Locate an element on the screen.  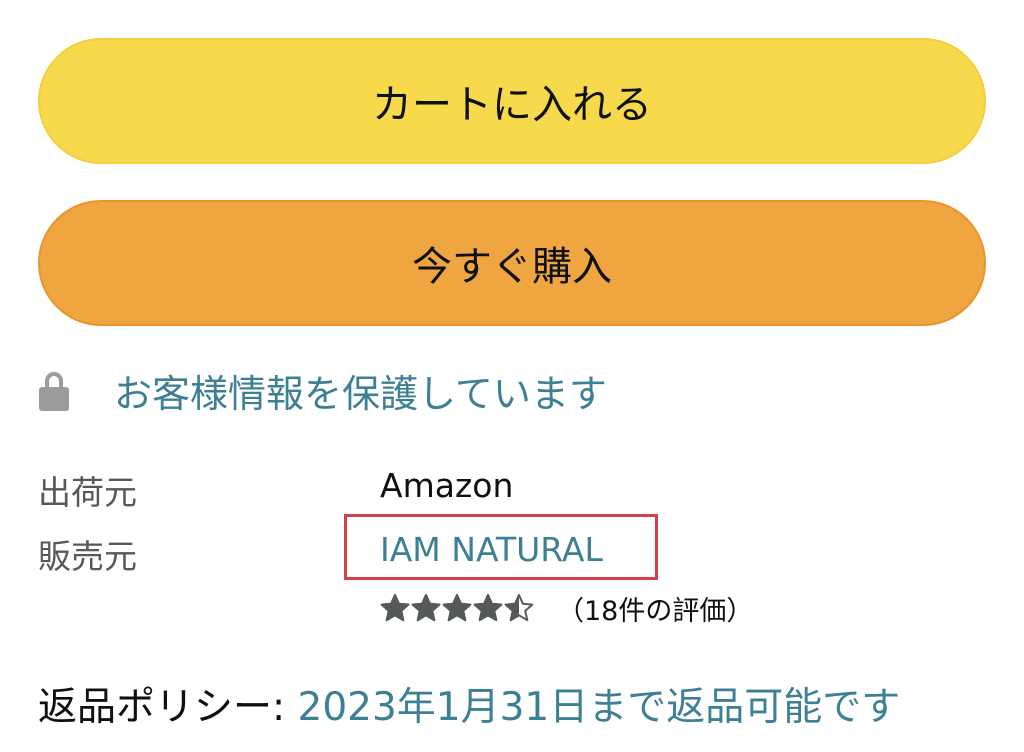
secure-transaction-link: お客様情報を保護しています is located at coordinates (360, 390).